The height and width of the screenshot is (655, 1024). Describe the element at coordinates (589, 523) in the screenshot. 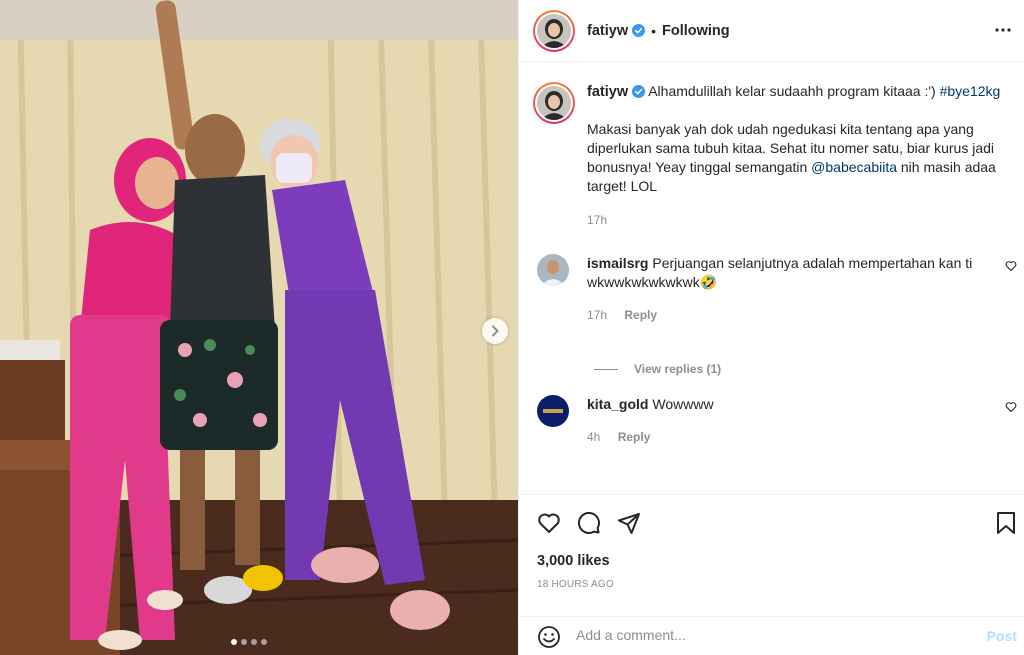

I see `comment-icon` at that location.